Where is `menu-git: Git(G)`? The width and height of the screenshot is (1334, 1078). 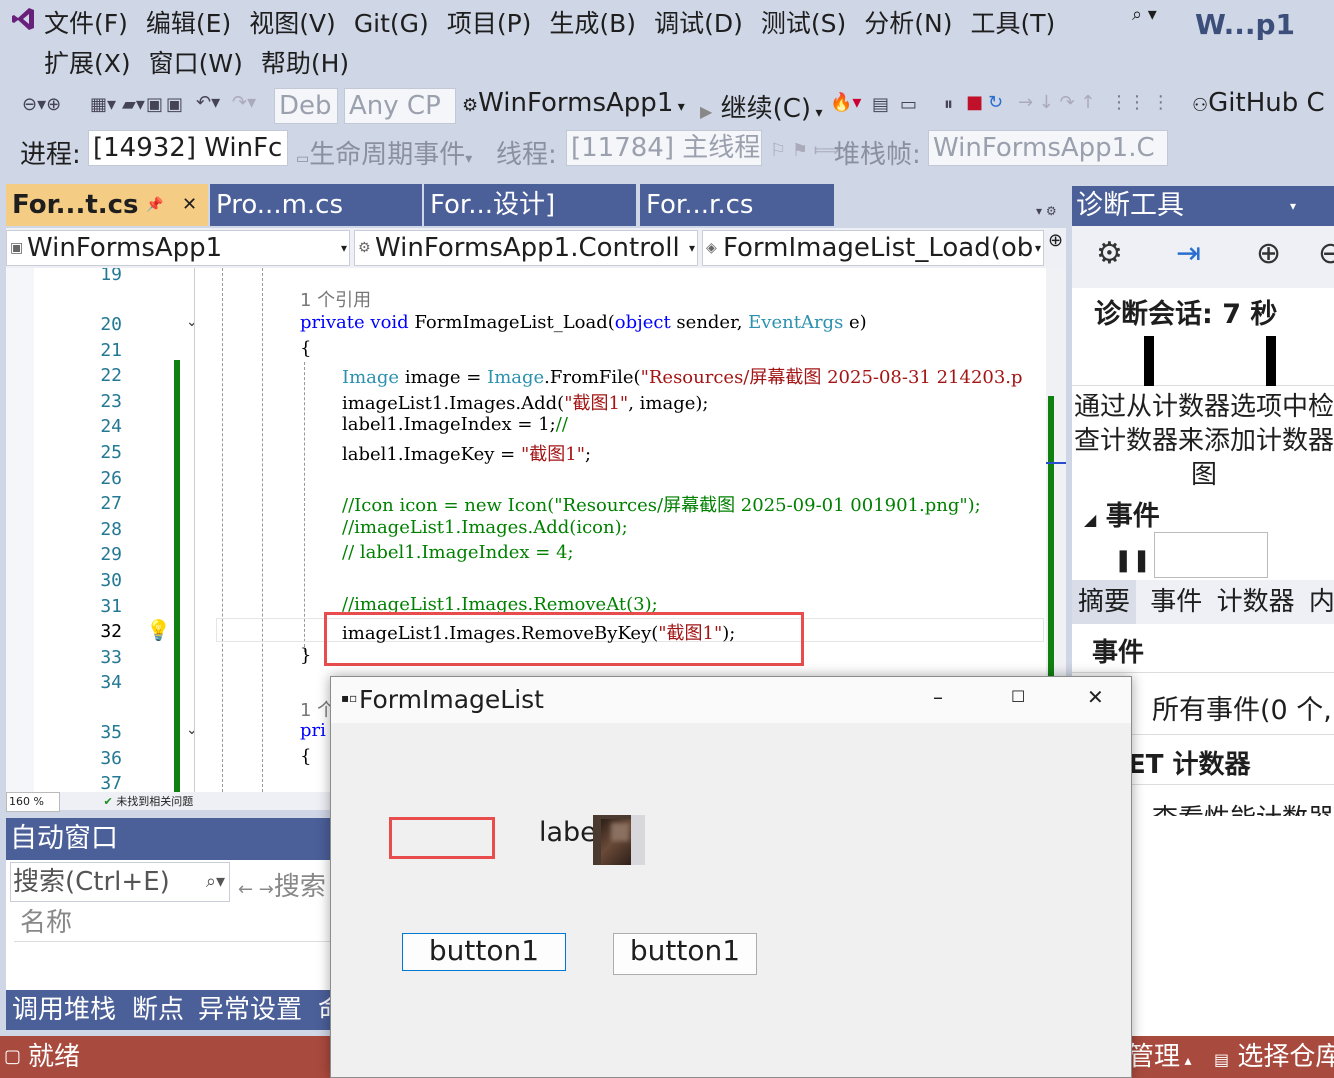
menu-git: Git(G) is located at coordinates (391, 23).